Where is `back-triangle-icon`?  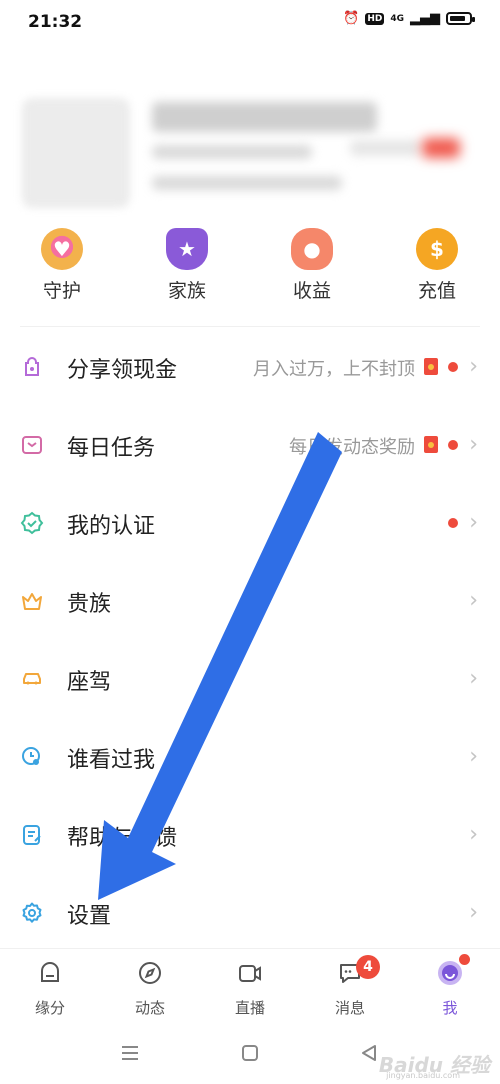
back-triangle-icon is located at coordinates (369, 1053).